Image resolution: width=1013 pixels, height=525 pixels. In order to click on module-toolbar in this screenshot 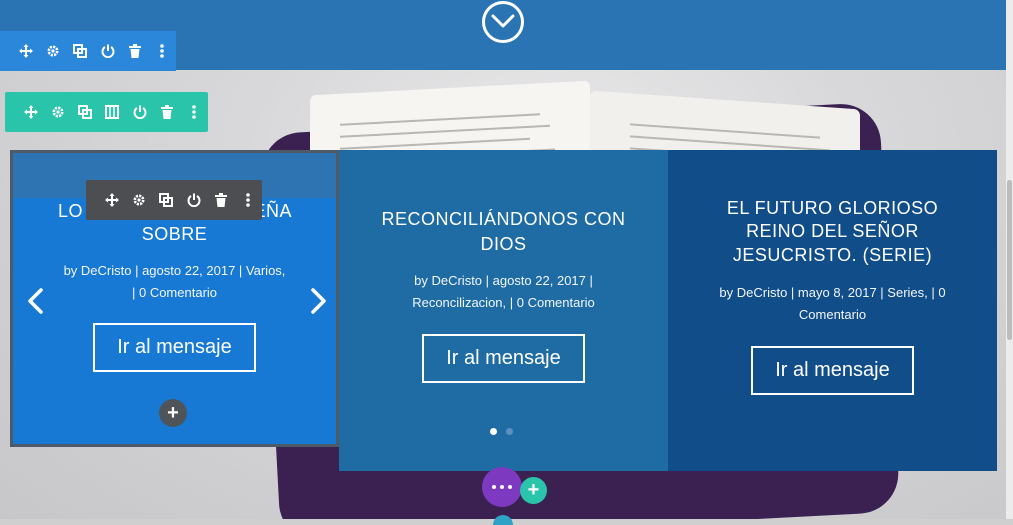, I will do `click(174, 200)`.